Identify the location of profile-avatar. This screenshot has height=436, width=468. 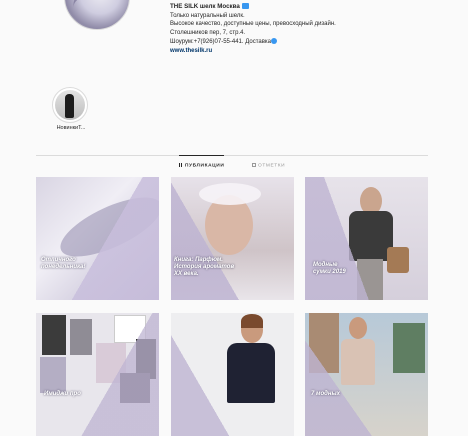
(97, 15).